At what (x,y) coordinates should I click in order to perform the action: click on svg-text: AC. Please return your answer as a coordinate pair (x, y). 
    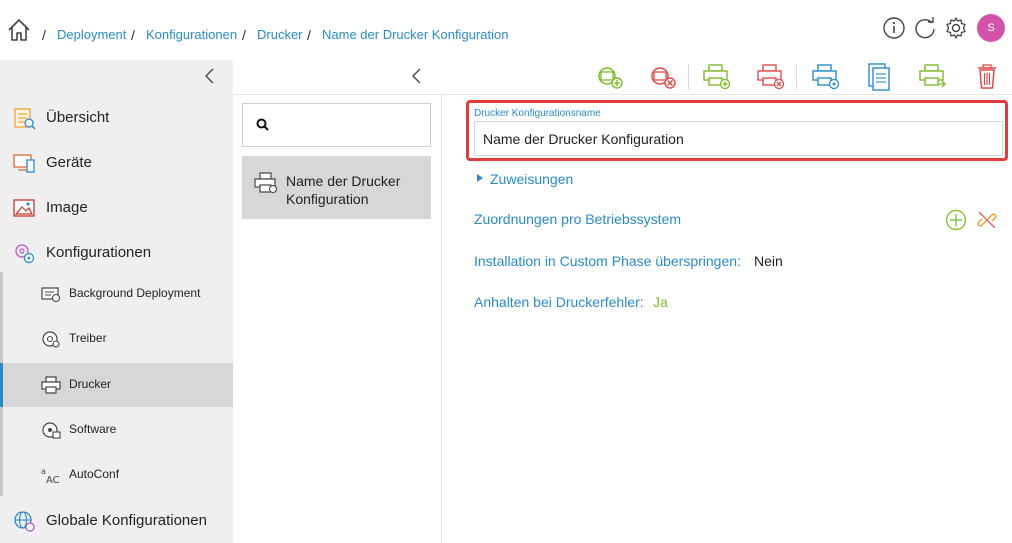
    Looking at the image, I should click on (53, 479).